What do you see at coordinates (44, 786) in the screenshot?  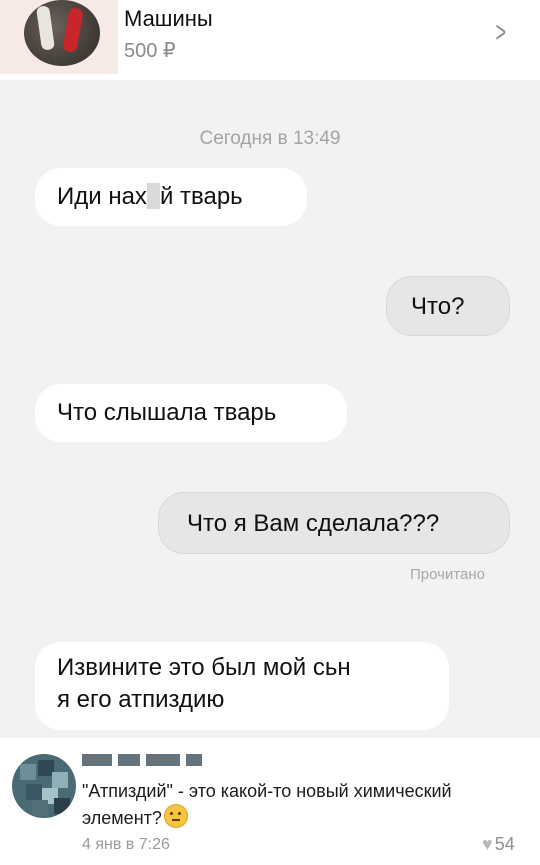 I see `avatar` at bounding box center [44, 786].